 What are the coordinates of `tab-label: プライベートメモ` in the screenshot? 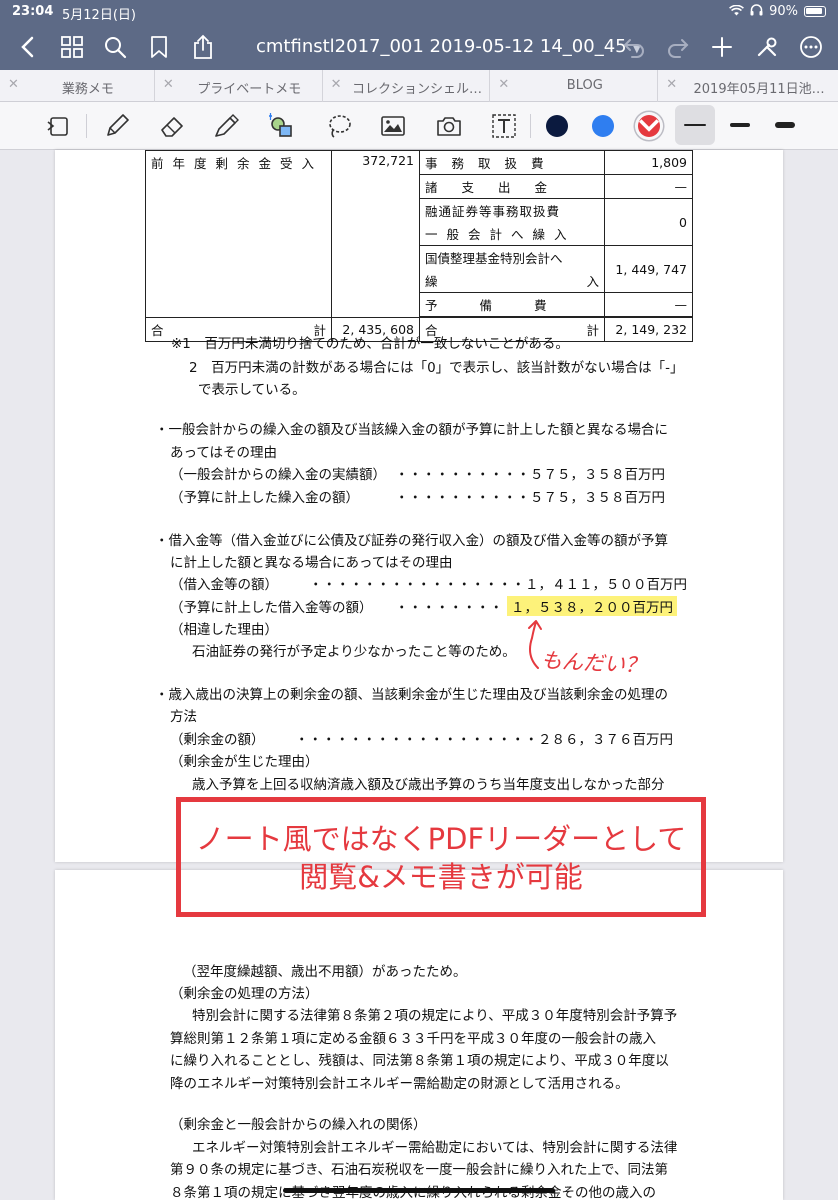 It's located at (249, 89).